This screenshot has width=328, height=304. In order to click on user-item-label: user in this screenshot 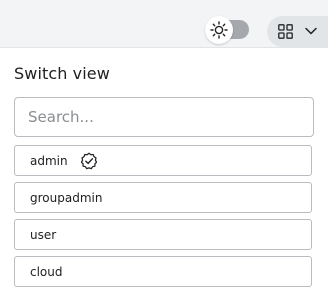, I will do `click(43, 234)`.